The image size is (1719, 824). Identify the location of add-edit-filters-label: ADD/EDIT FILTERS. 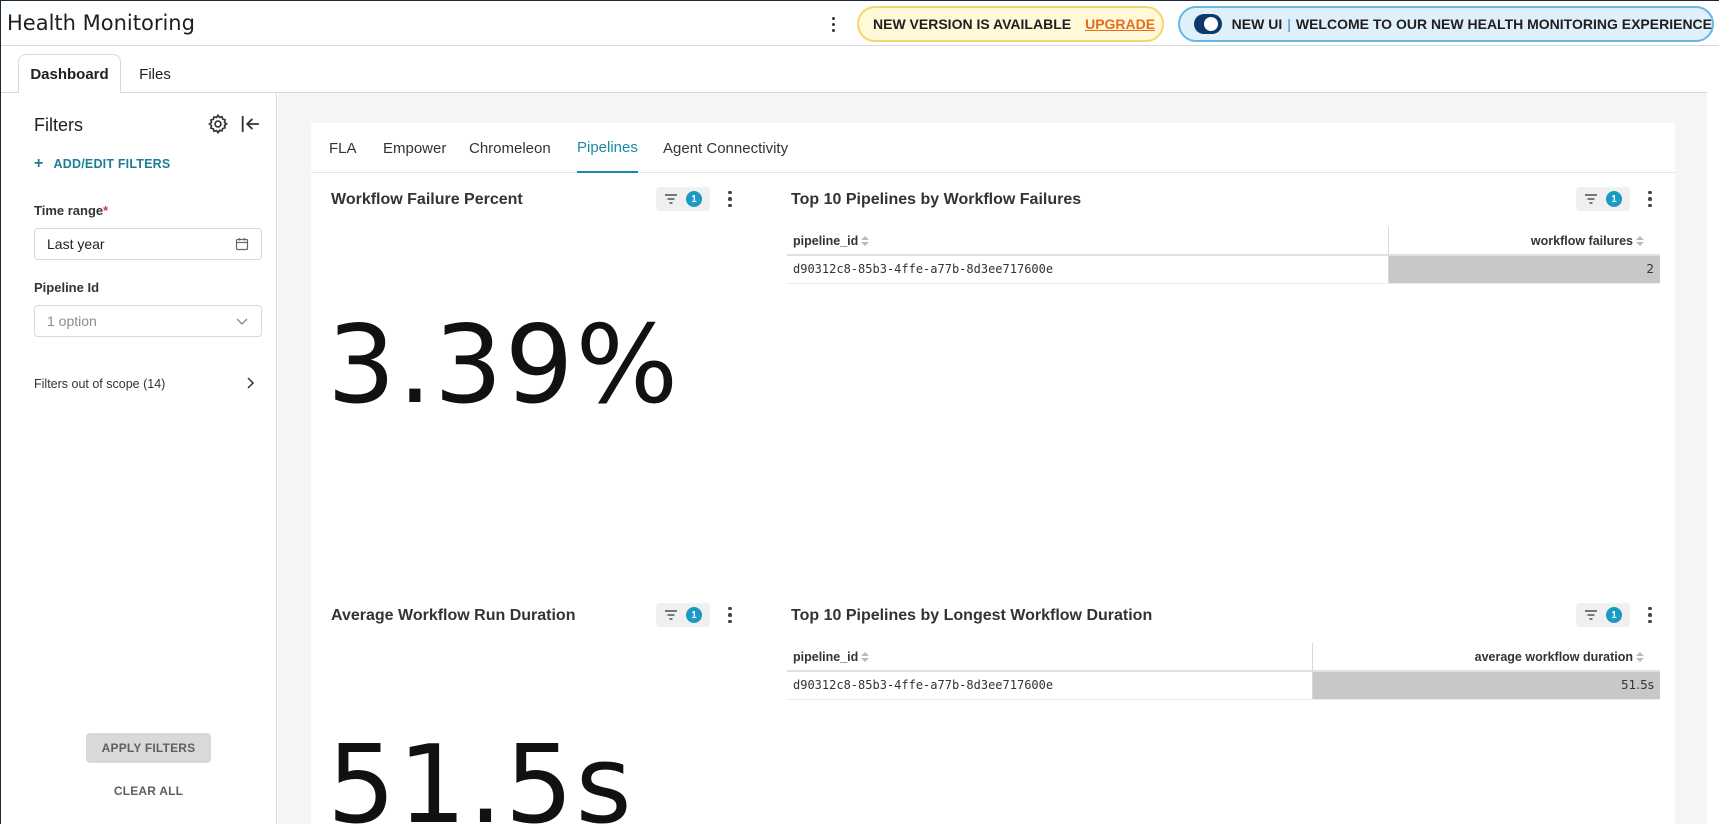
(112, 164).